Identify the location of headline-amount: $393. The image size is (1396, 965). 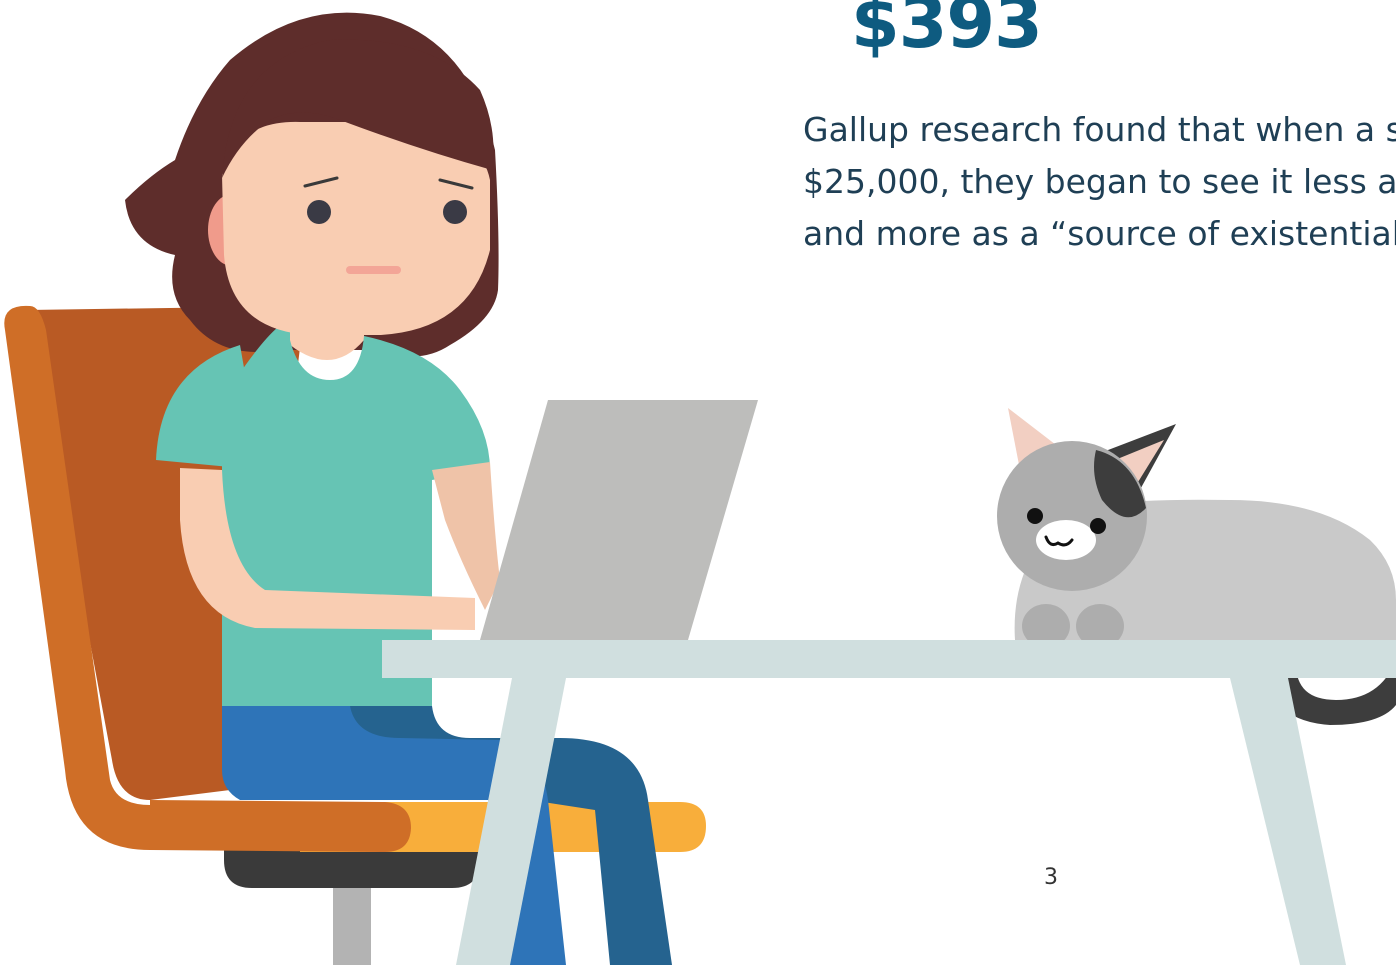
(947, 32).